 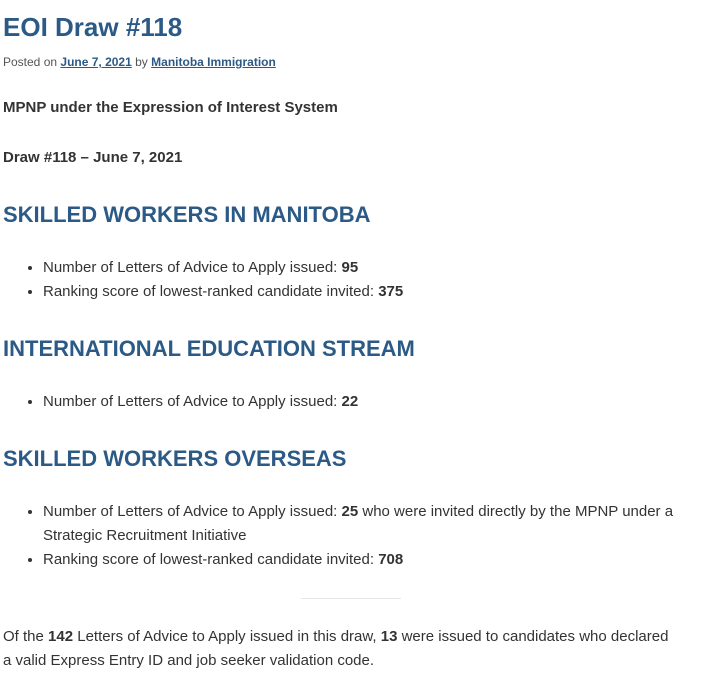 What do you see at coordinates (350, 267) in the screenshot?
I see `item-value: 95` at bounding box center [350, 267].